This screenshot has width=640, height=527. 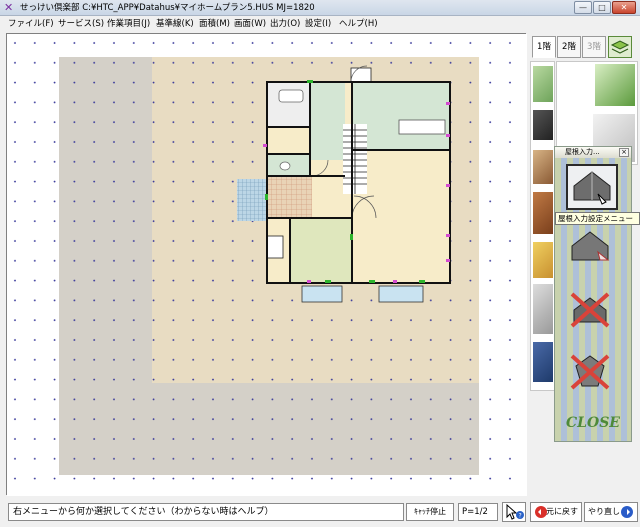 What do you see at coordinates (285, 24) in the screenshot?
I see `menu-output: 出力(O)` at bounding box center [285, 24].